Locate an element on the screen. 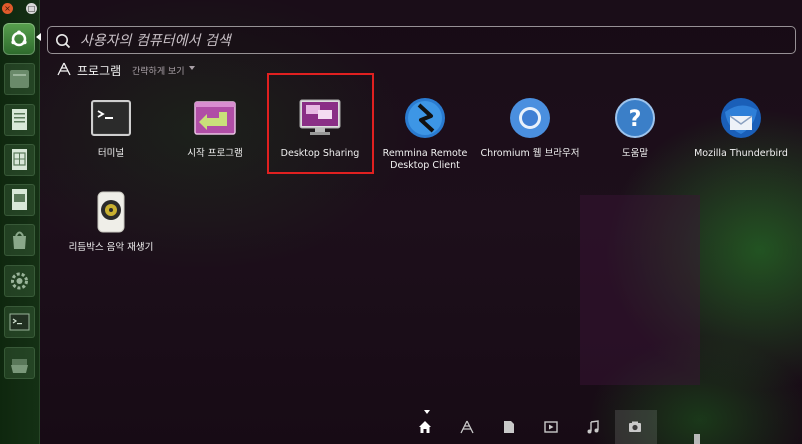  background-window is located at coordinates (640, 290).